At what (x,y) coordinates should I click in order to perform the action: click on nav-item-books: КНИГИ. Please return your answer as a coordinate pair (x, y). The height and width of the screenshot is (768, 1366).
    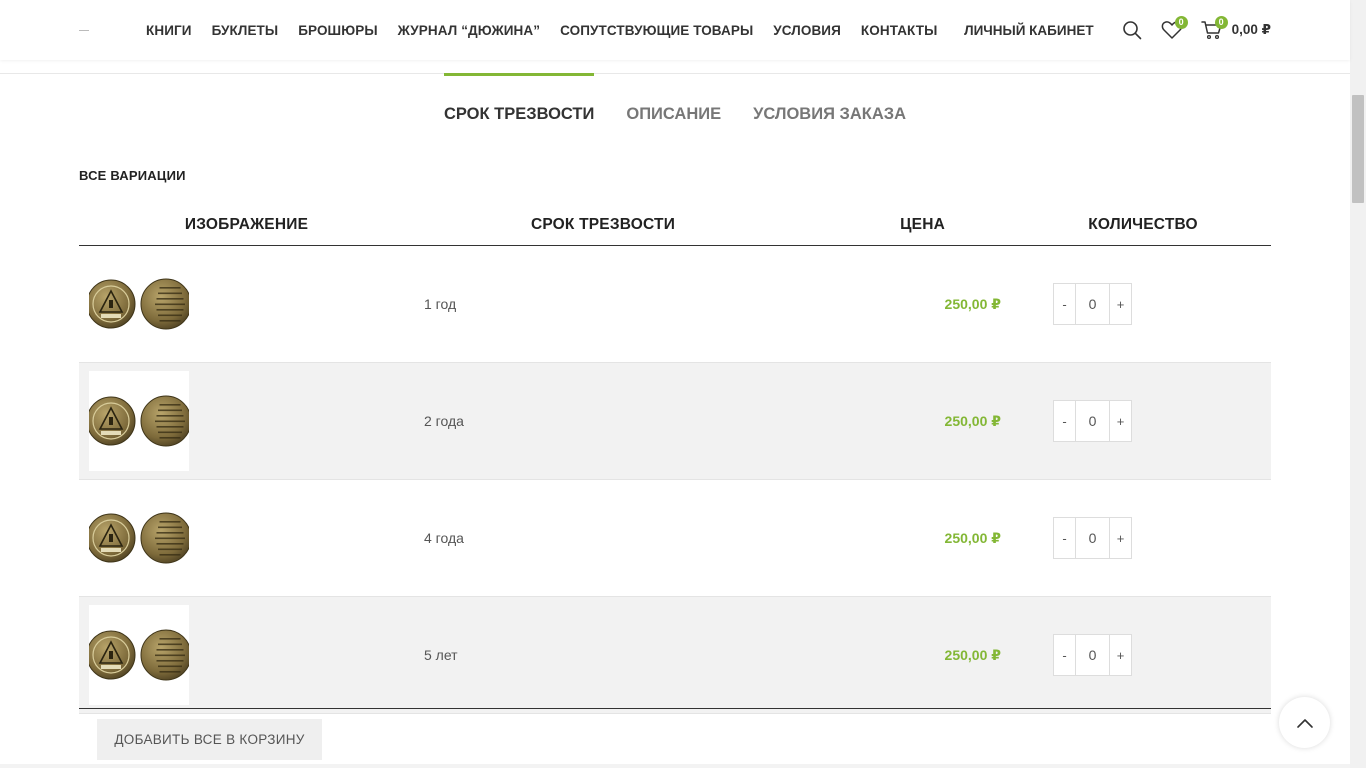
    Looking at the image, I should click on (169, 30).